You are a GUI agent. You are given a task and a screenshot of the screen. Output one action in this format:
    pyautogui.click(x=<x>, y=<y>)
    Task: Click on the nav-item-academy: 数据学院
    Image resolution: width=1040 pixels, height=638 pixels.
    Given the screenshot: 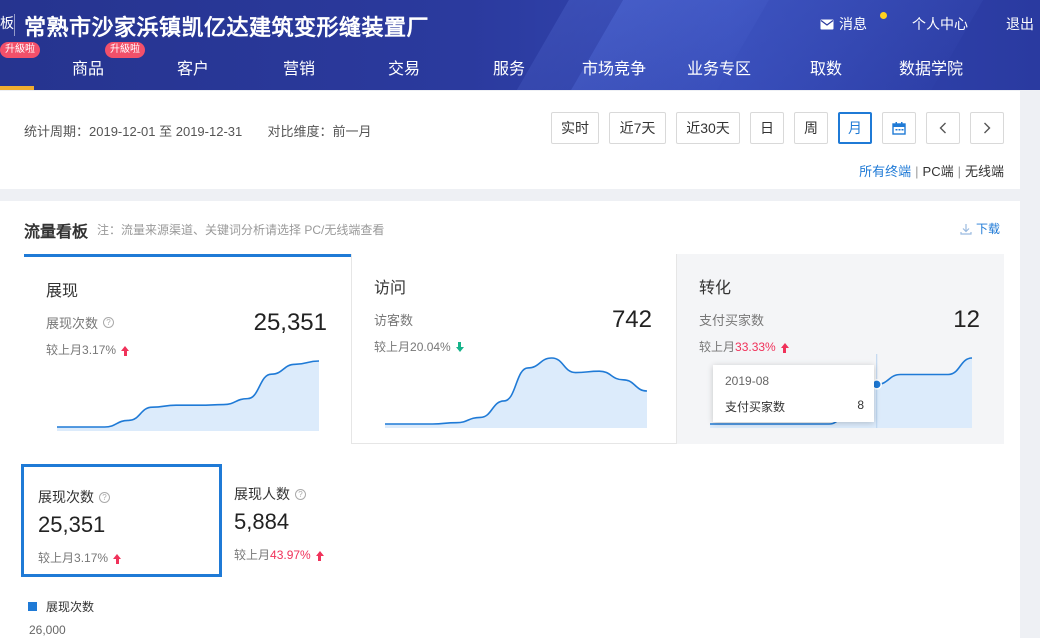 What is the action you would take?
    pyautogui.click(x=931, y=67)
    